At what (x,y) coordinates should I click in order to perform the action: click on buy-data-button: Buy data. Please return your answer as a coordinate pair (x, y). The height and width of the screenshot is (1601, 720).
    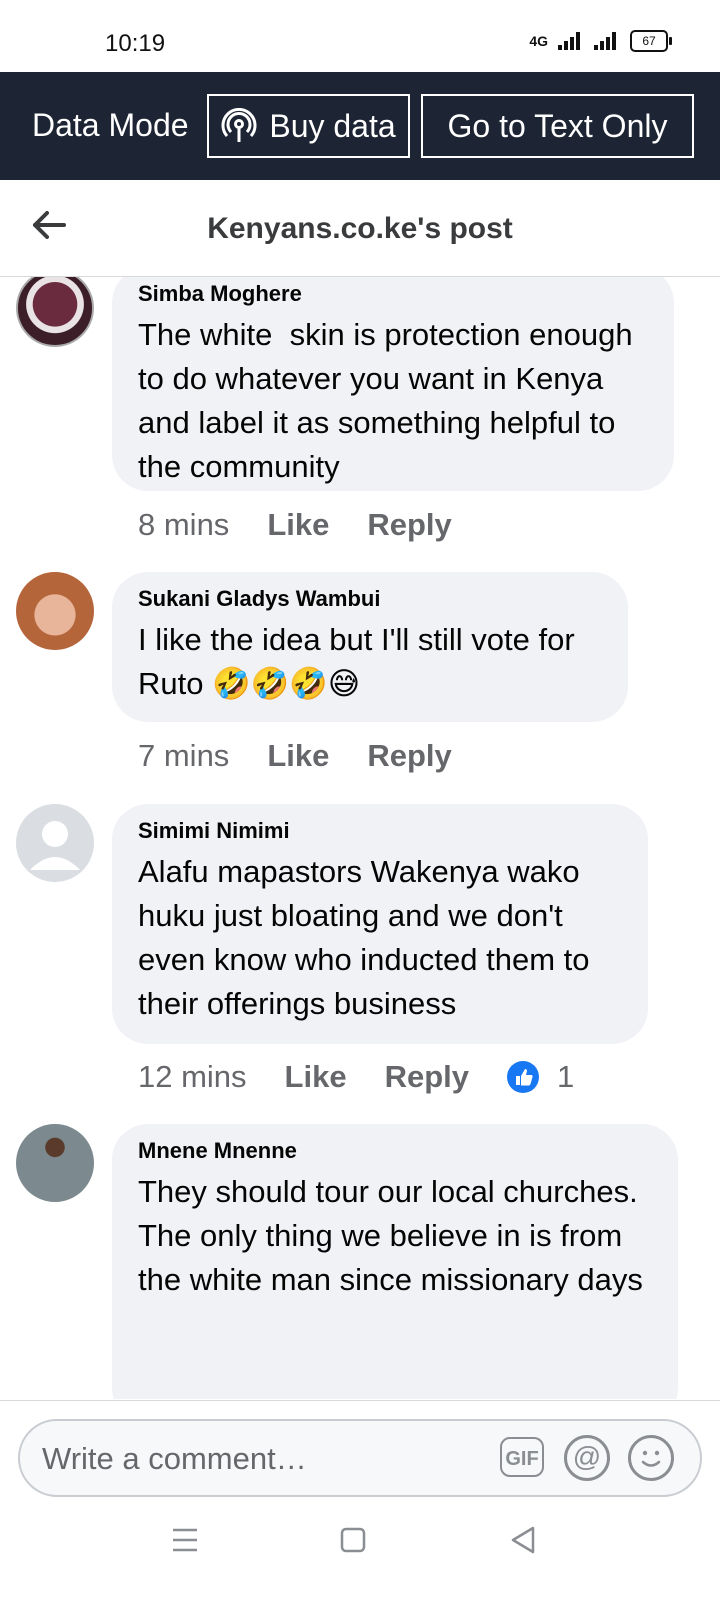
    Looking at the image, I should click on (308, 126).